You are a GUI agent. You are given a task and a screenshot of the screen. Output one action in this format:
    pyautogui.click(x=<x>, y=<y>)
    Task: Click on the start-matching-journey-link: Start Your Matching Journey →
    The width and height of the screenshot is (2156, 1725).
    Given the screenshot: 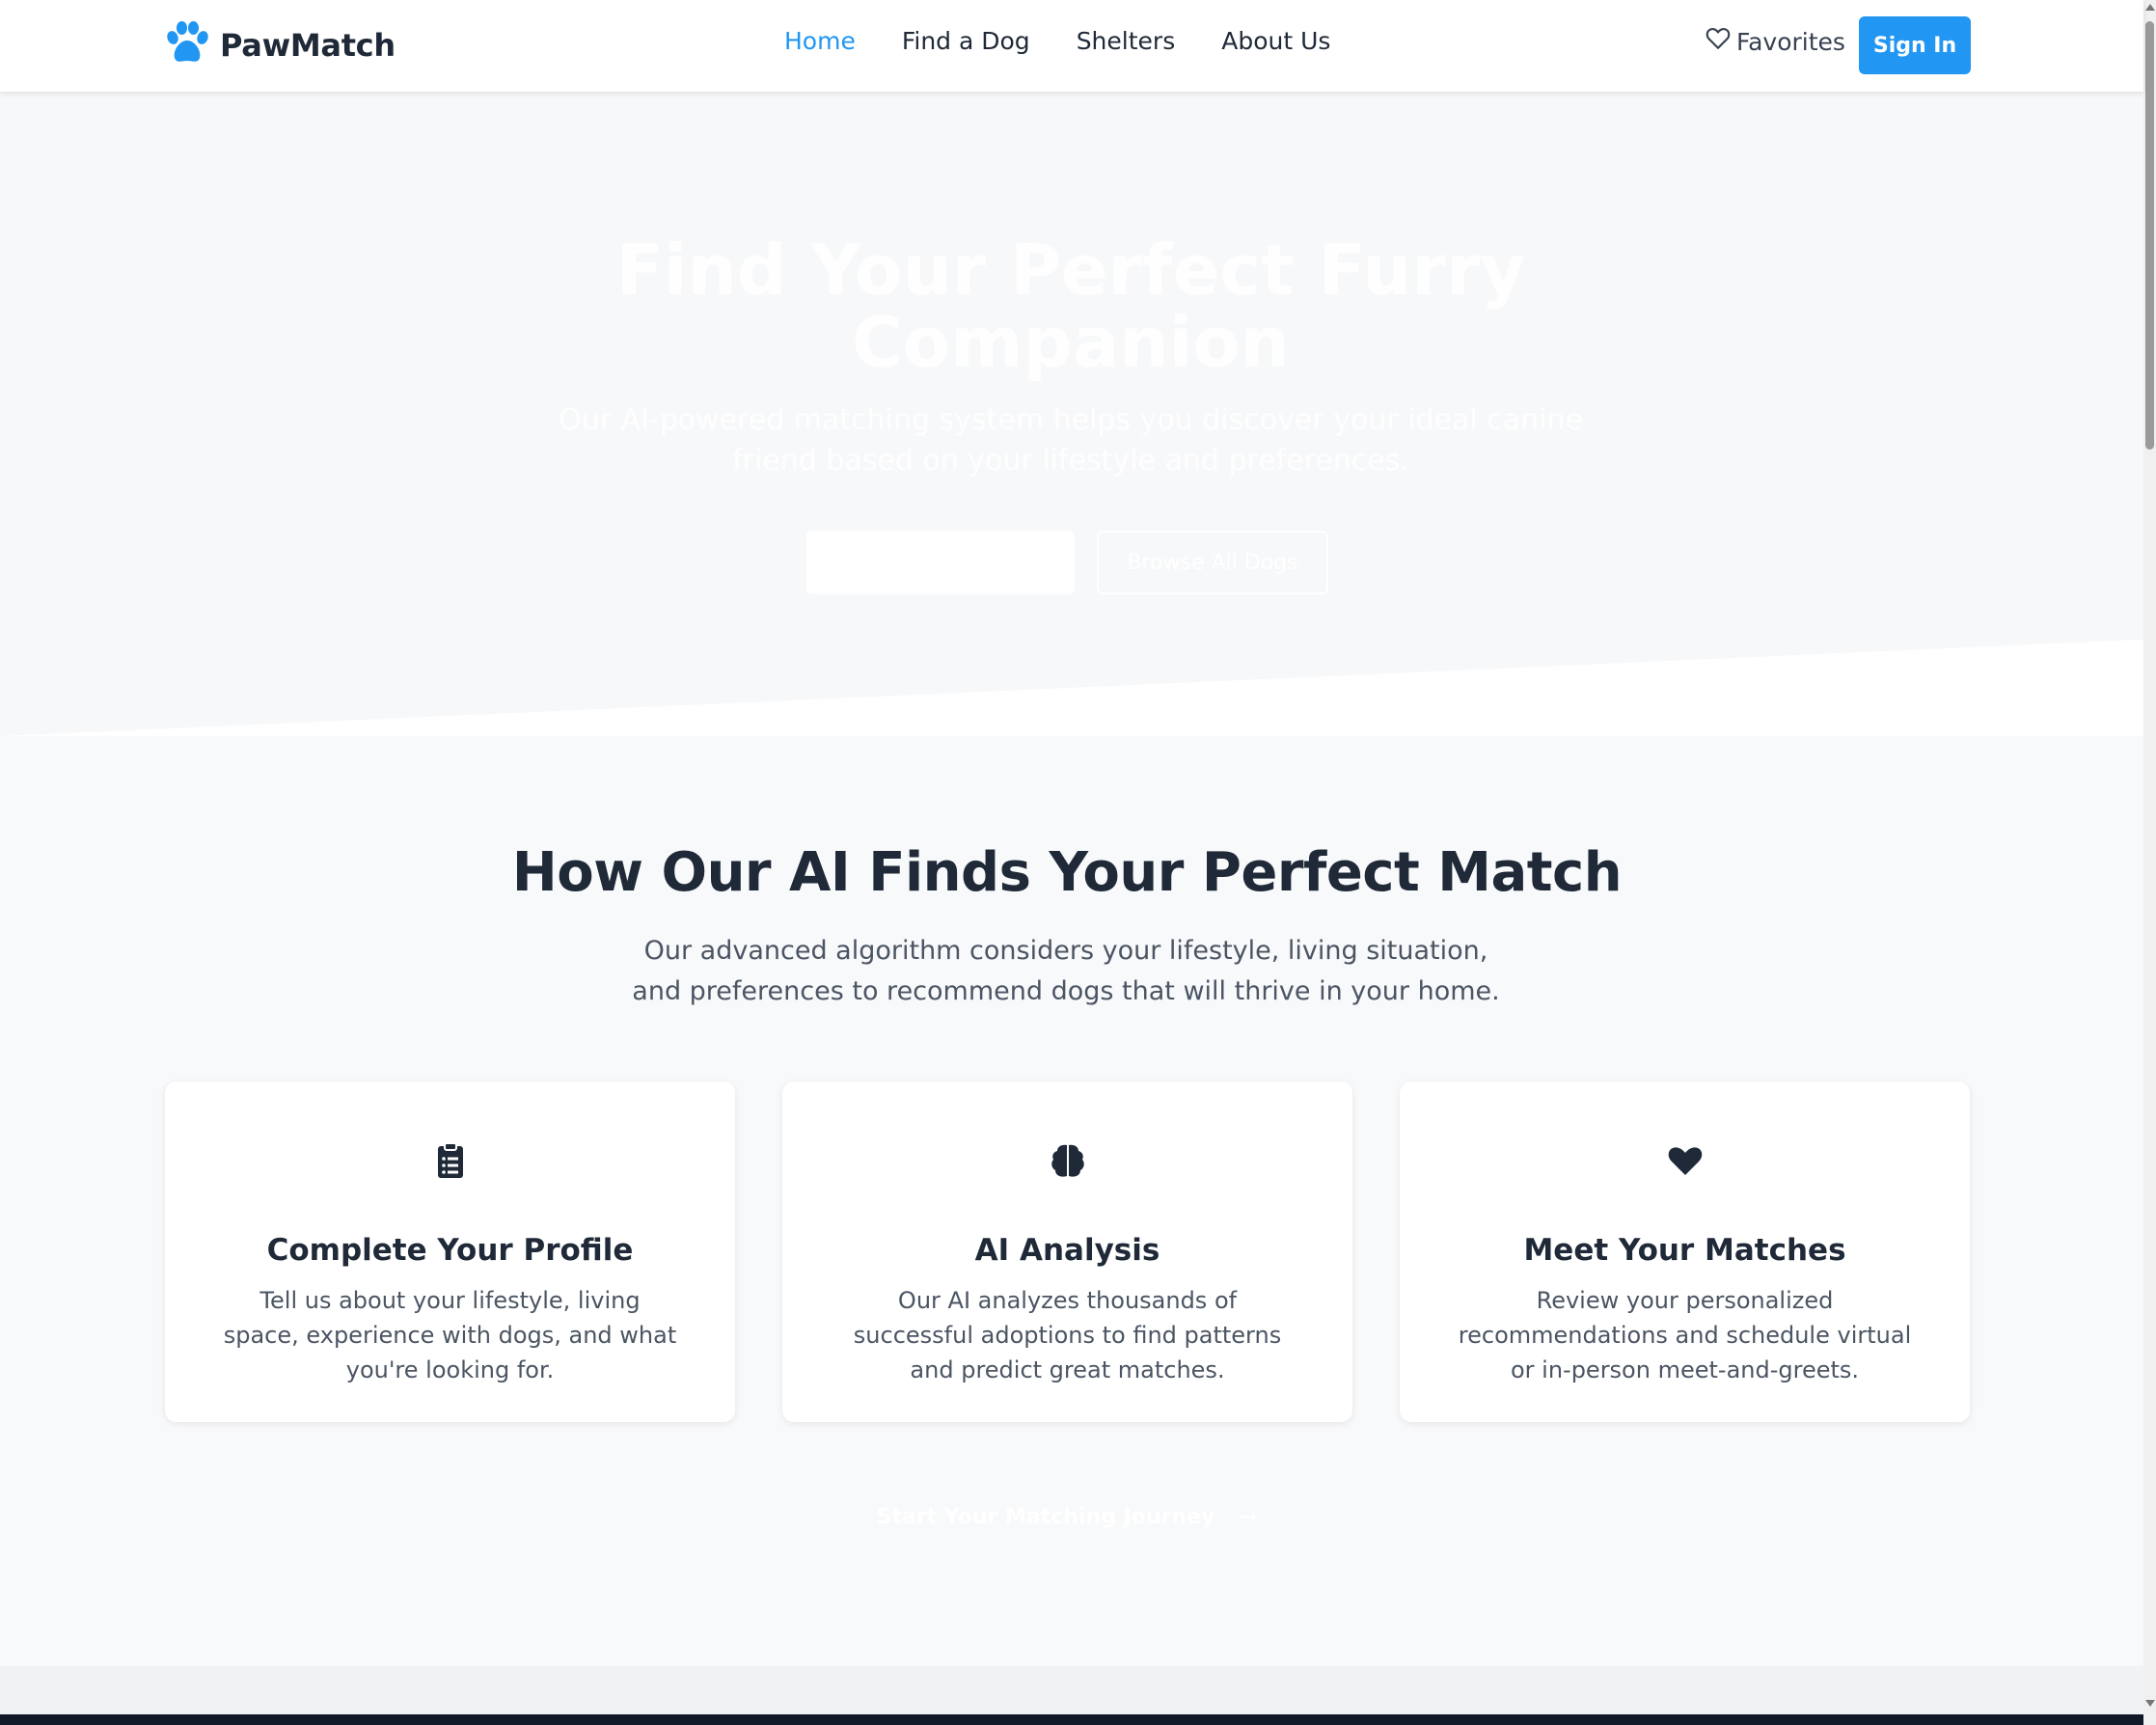 What is the action you would take?
    pyautogui.click(x=1067, y=1517)
    